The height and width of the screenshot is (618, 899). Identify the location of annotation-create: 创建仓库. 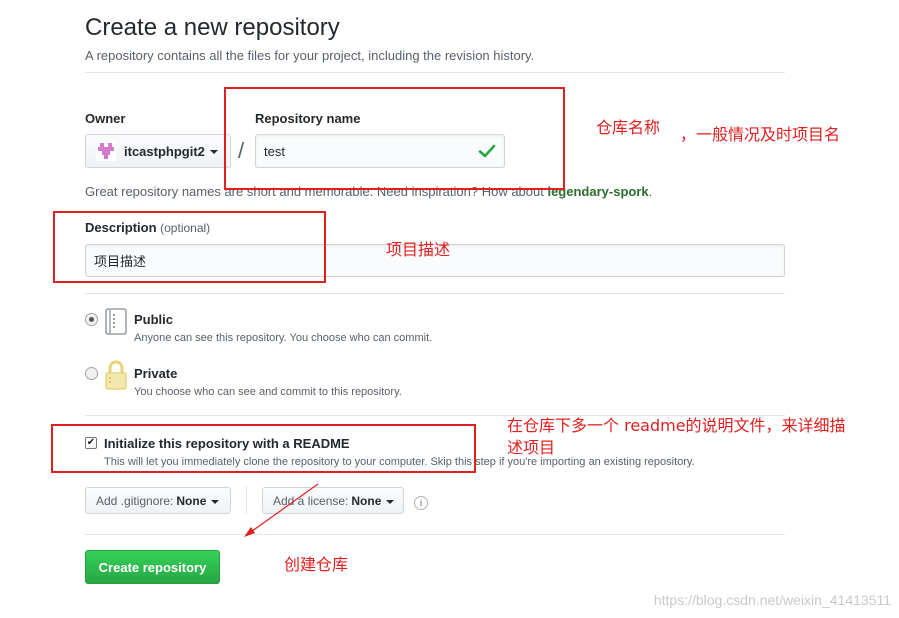
(316, 564).